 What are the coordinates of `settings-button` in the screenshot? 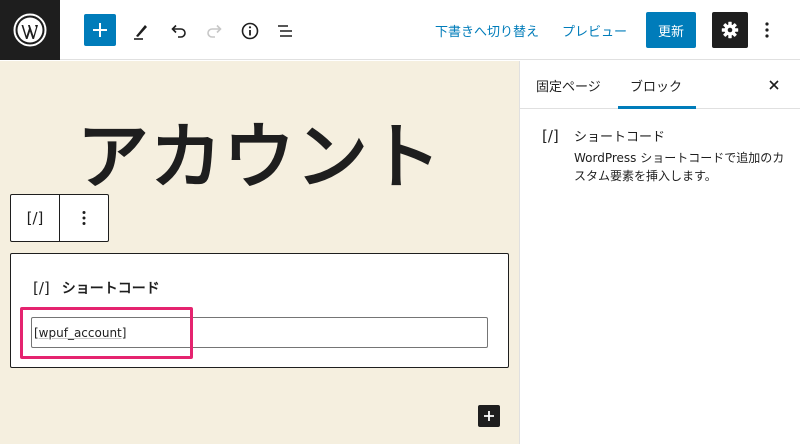 It's located at (730, 30).